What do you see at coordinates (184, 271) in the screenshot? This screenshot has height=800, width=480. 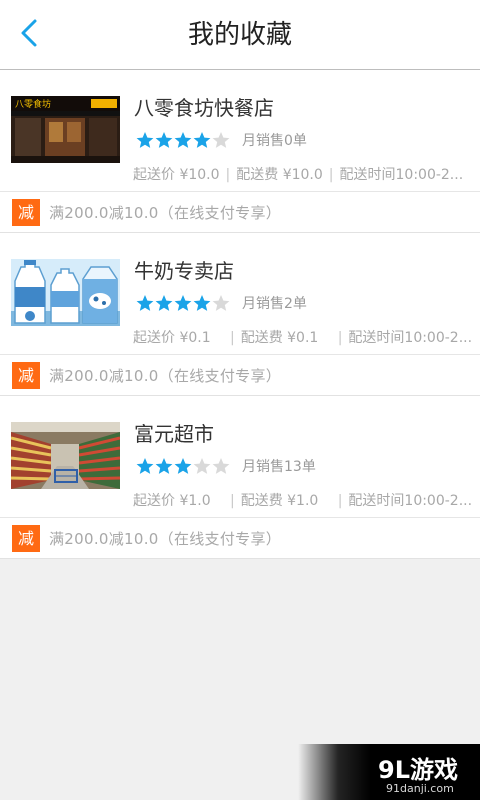 I see `store-name: 牛奶专卖店` at bounding box center [184, 271].